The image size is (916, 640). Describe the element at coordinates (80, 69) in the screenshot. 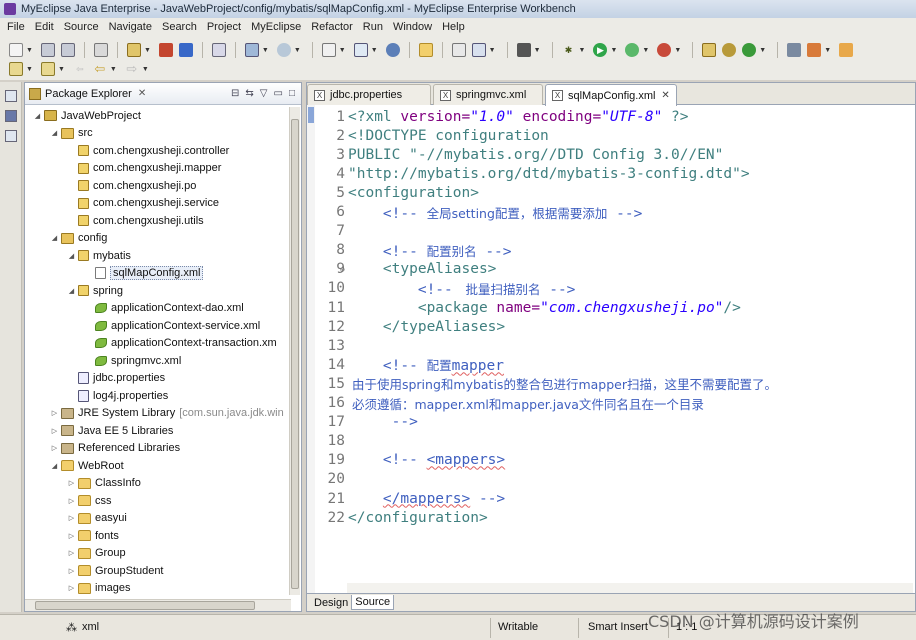

I see `last-edit-icon: ⇦` at that location.